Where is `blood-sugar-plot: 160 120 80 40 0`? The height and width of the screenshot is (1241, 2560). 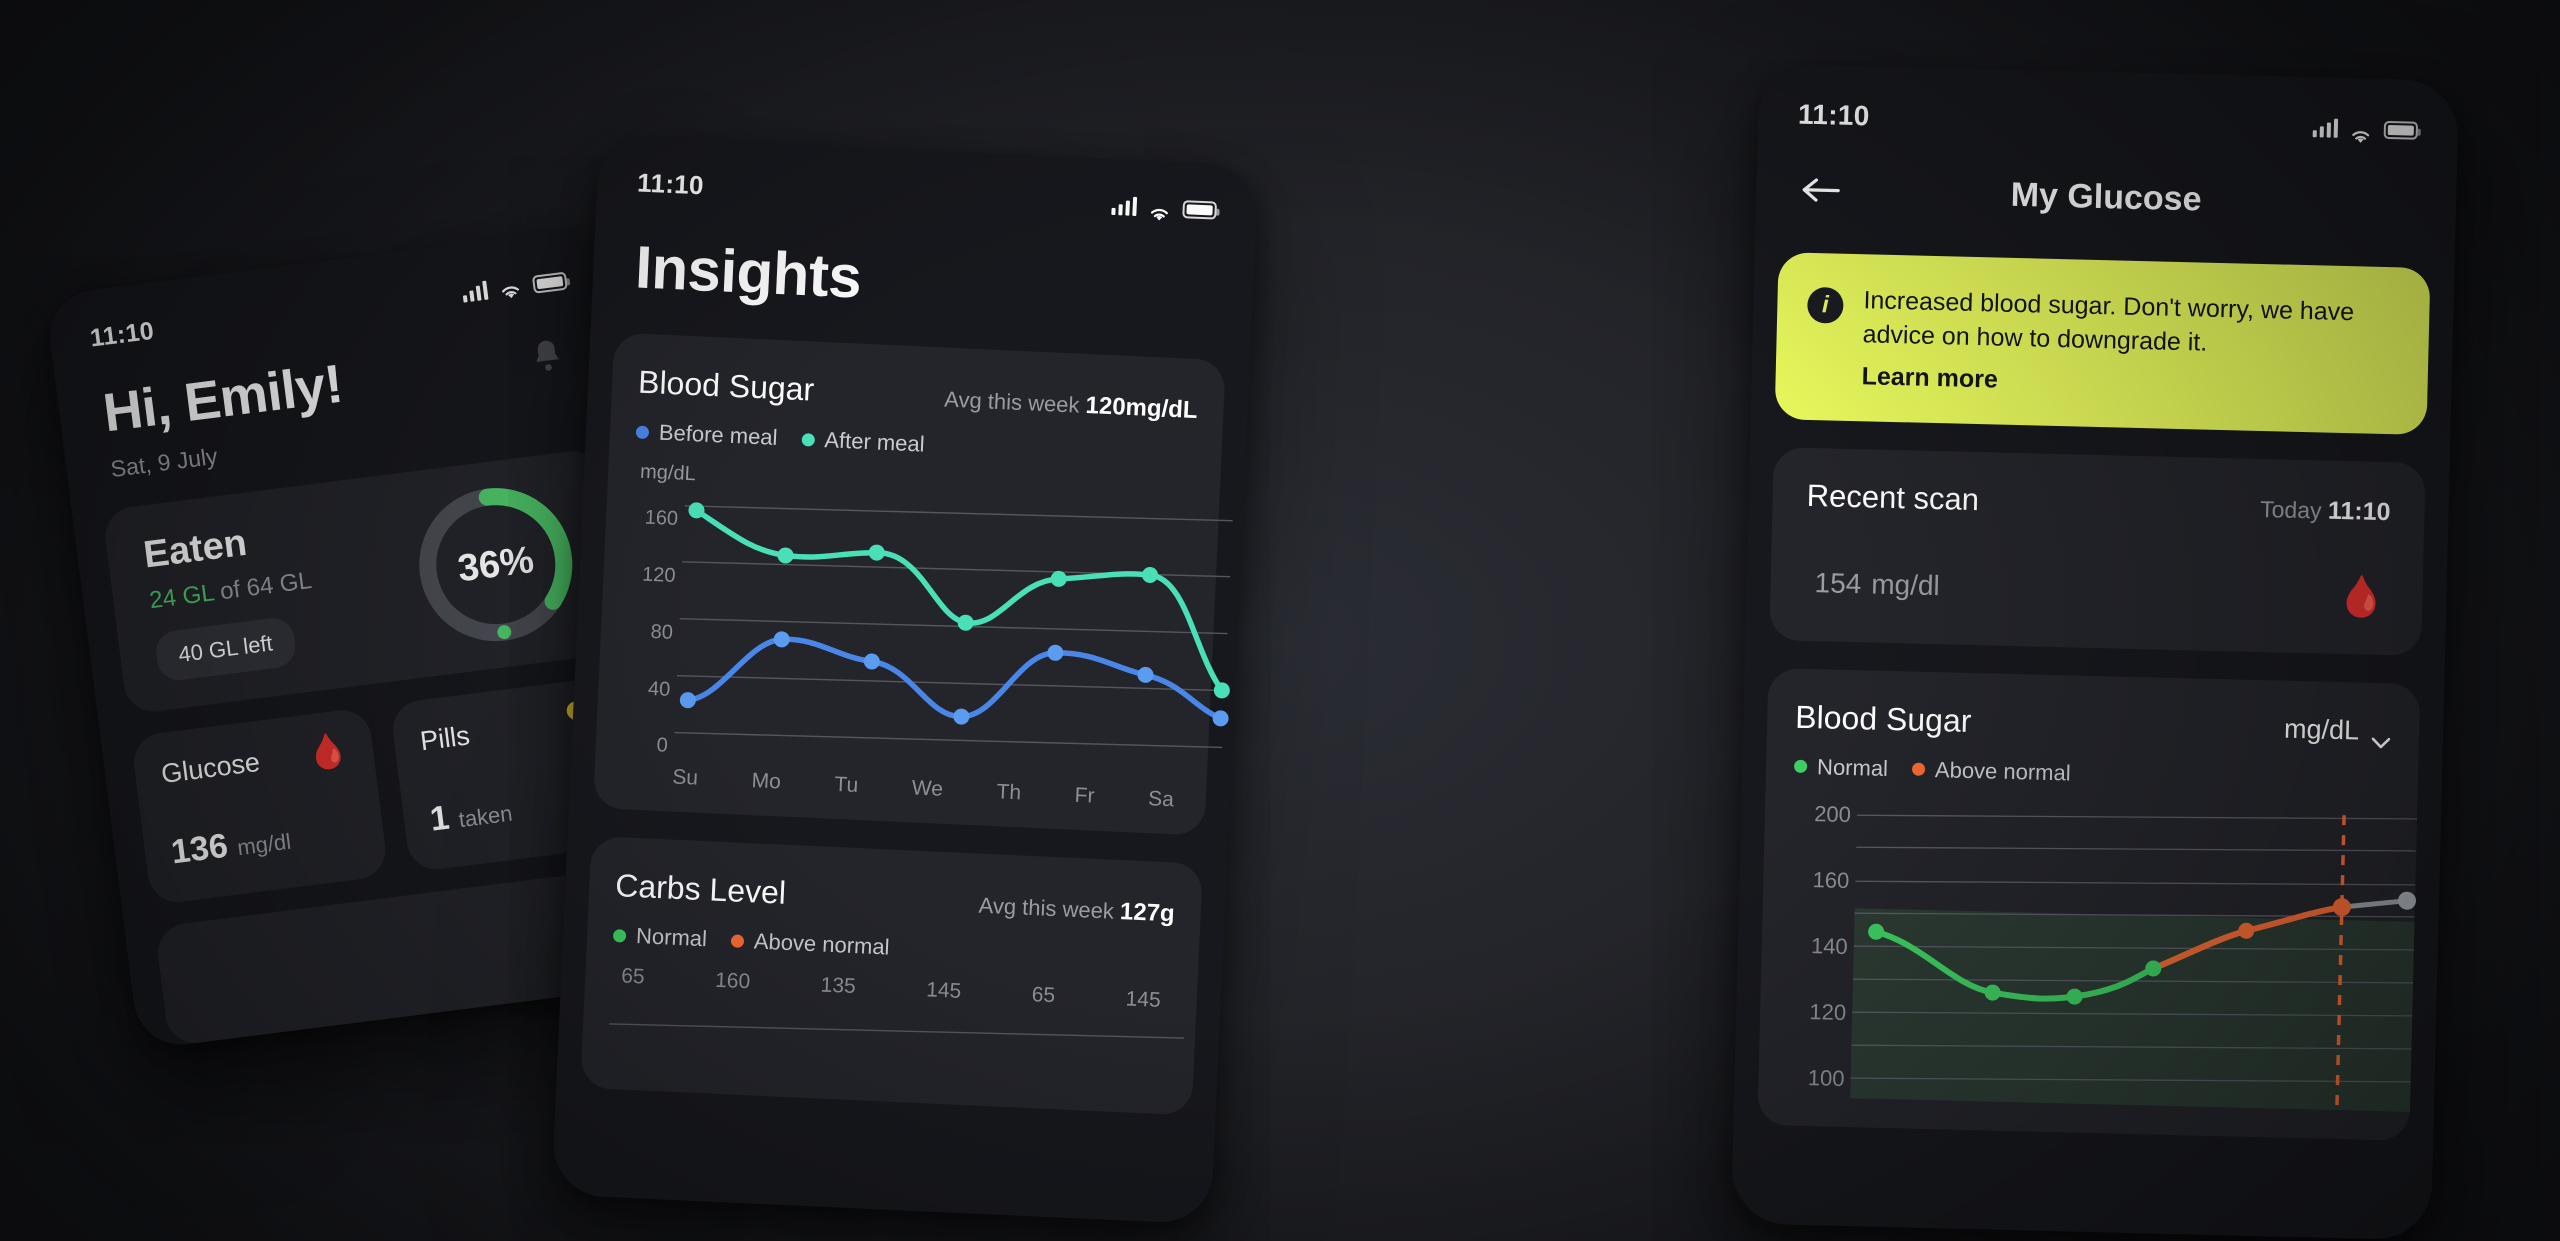
blood-sugar-plot: 160 120 80 40 0 is located at coordinates (927, 632).